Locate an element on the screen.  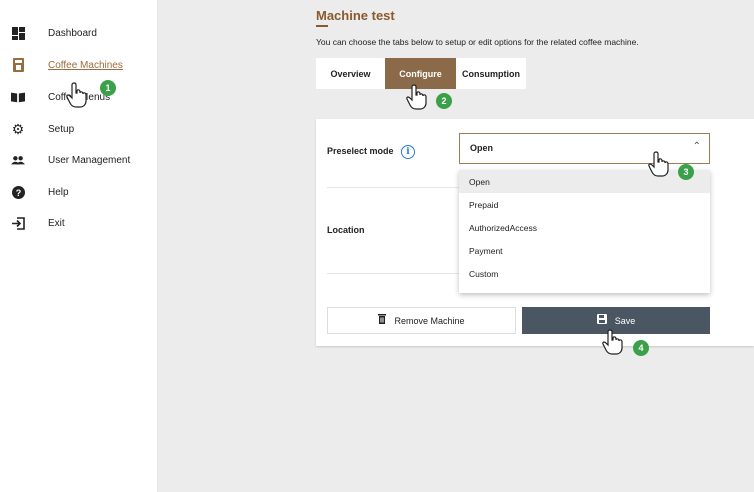
dropdown-option-prepaid: Prepaid is located at coordinates (584, 204).